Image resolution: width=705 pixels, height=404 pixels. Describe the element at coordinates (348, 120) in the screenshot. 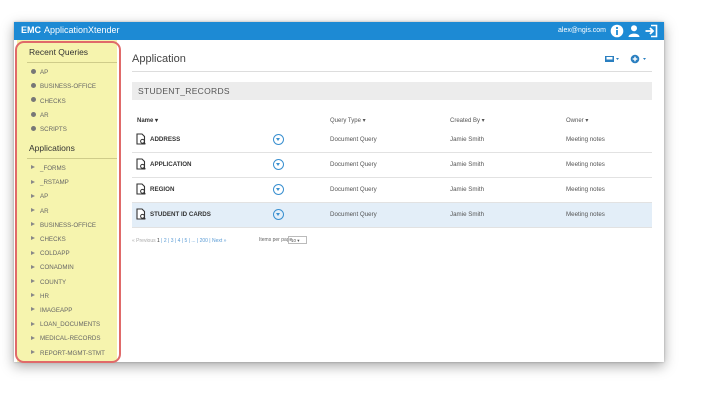

I see `column-query-type: Query Type ▾` at that location.